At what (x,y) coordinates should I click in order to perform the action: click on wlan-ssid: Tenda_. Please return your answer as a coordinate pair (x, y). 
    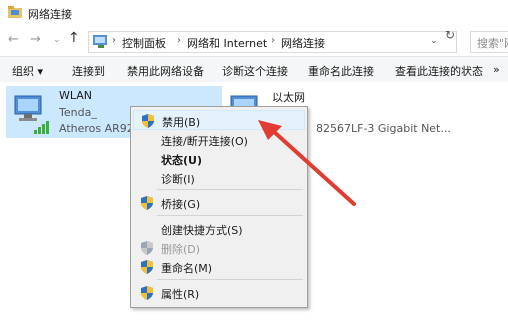
    Looking at the image, I should click on (78, 112).